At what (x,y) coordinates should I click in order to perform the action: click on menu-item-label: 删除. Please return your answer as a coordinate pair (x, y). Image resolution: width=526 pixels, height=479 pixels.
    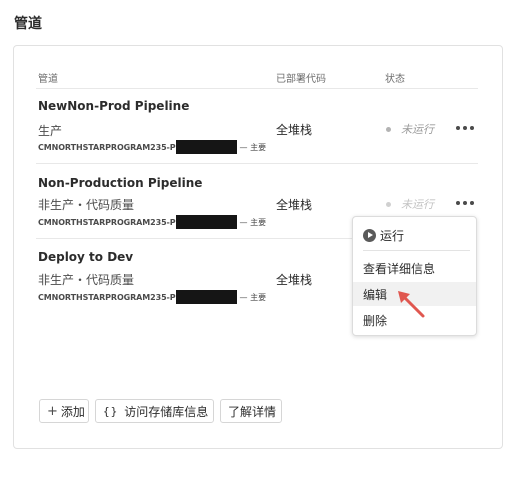
    Looking at the image, I should click on (375, 320).